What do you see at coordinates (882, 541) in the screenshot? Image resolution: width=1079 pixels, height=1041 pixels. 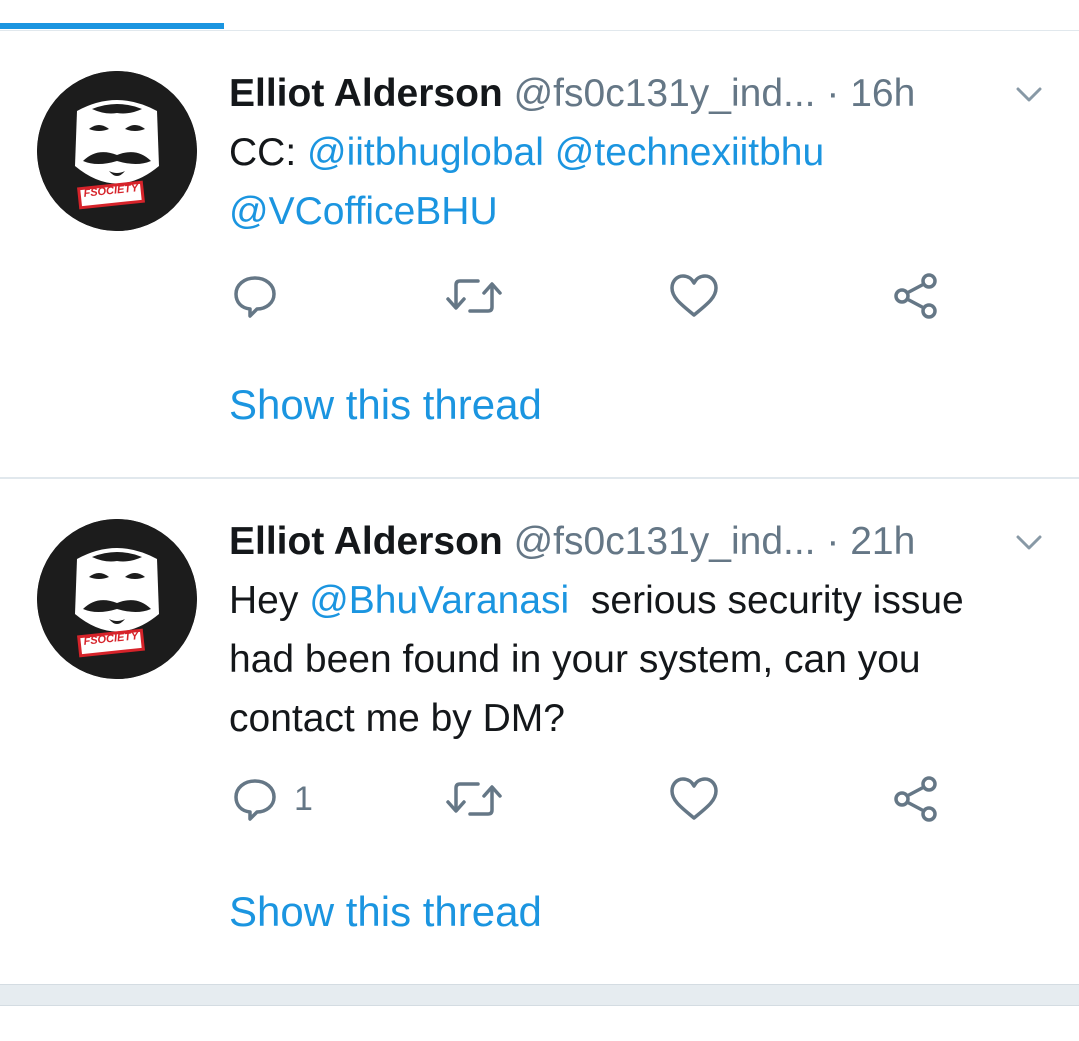 I see `timestamp: 21h` at bounding box center [882, 541].